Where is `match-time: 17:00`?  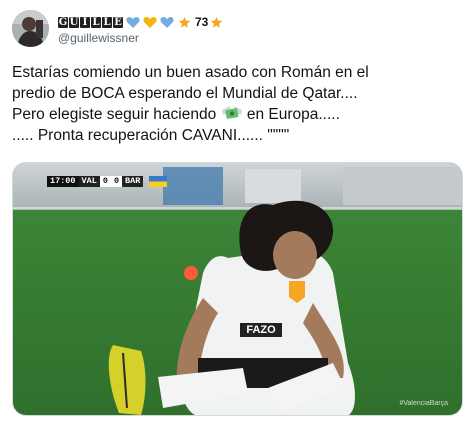 match-time: 17:00 is located at coordinates (63, 181).